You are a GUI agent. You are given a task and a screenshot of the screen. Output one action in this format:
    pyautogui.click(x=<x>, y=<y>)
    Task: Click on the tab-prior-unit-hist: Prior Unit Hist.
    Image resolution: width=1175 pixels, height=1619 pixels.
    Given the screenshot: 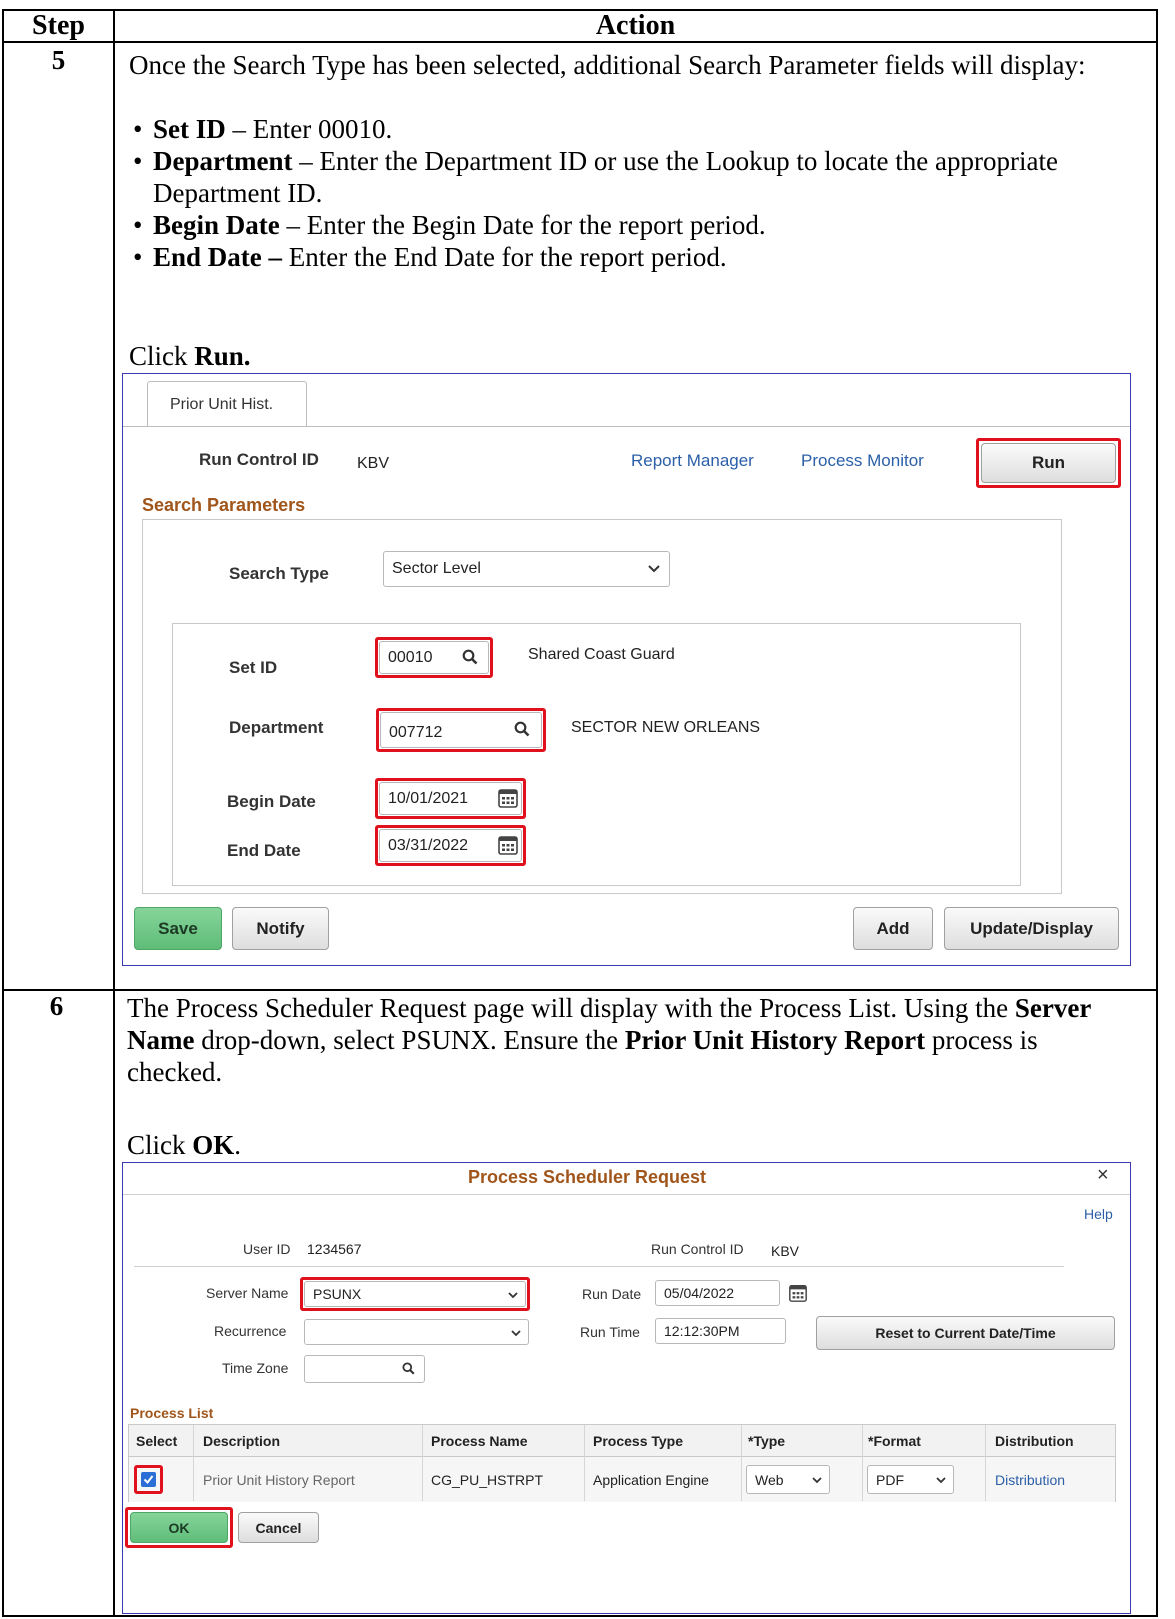 What is the action you would take?
    pyautogui.click(x=227, y=403)
    